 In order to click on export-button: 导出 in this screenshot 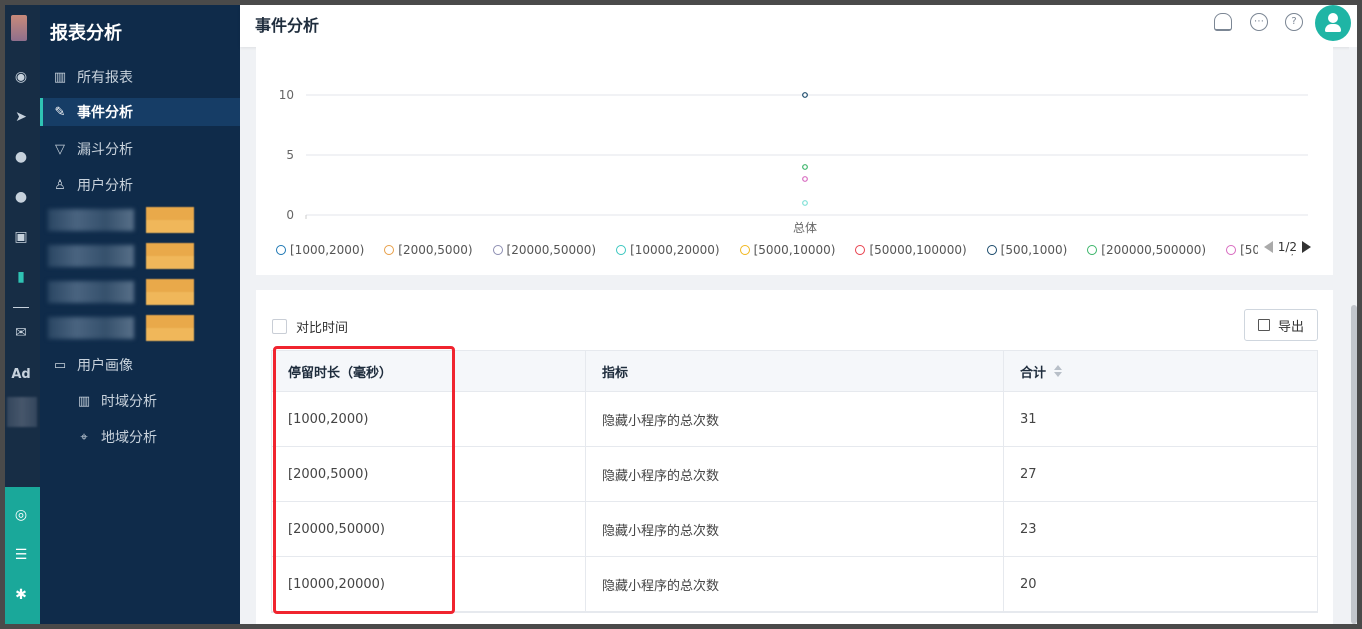, I will do `click(1281, 325)`.